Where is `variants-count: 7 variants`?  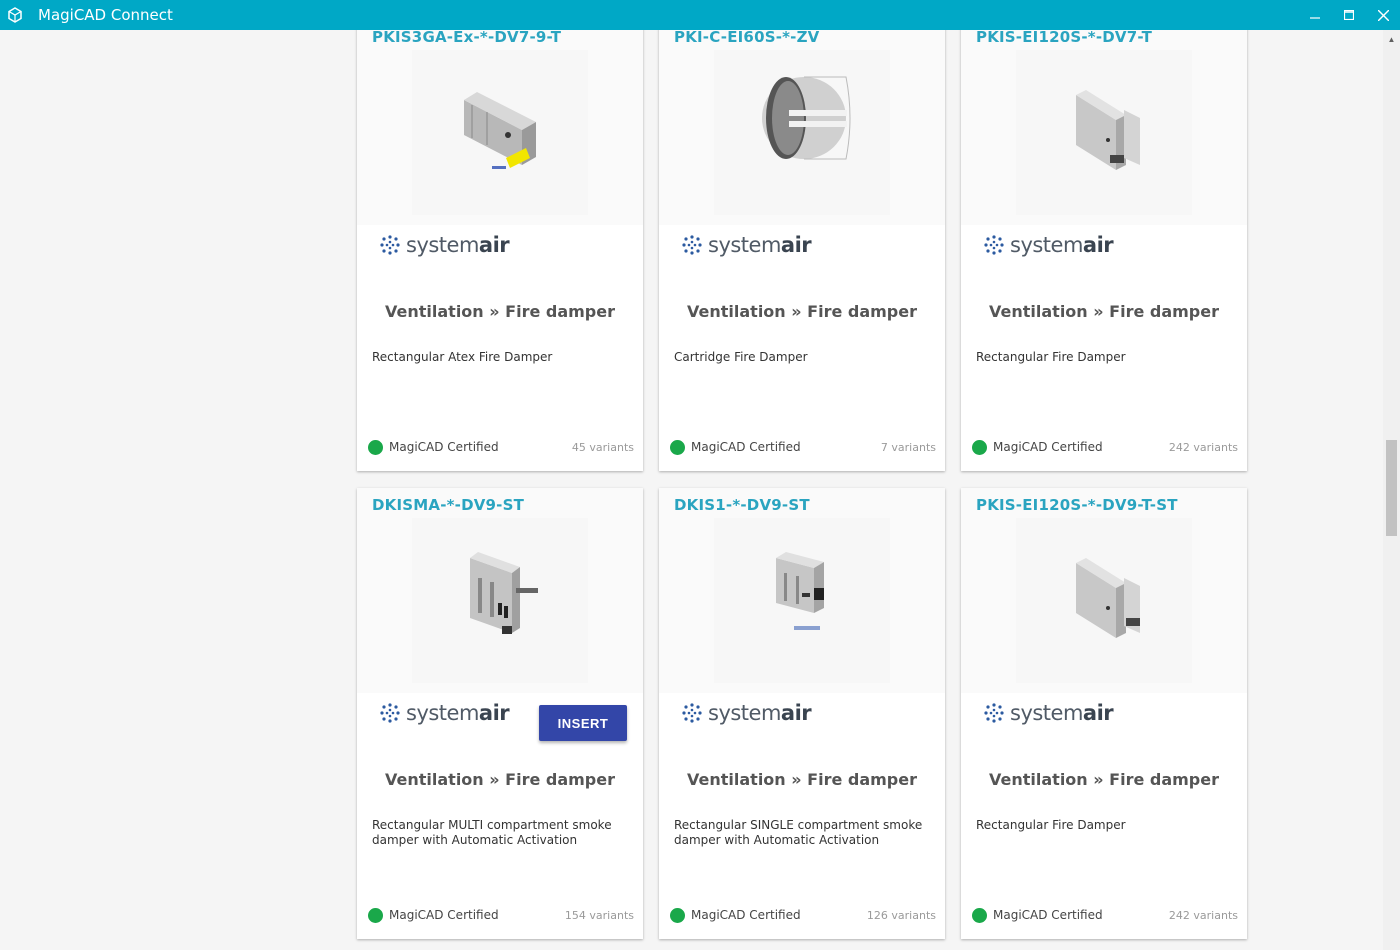
variants-count: 7 variants is located at coordinates (908, 447).